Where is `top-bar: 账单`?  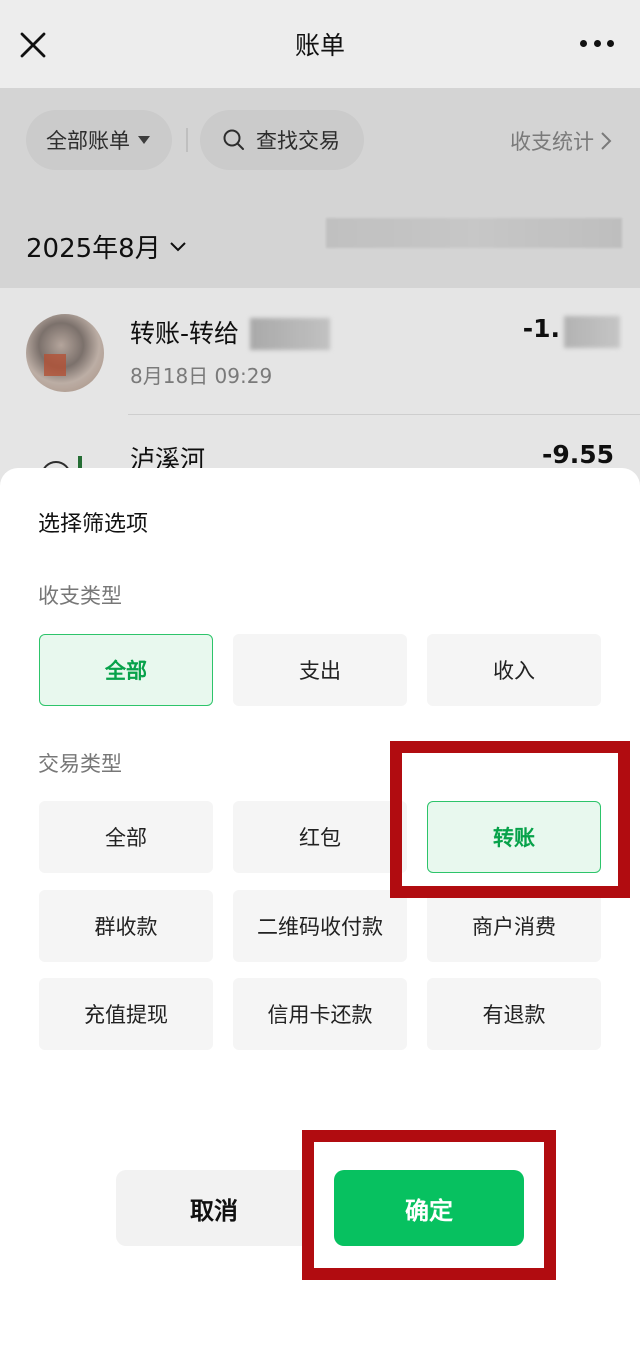
top-bar: 账单 is located at coordinates (320, 44).